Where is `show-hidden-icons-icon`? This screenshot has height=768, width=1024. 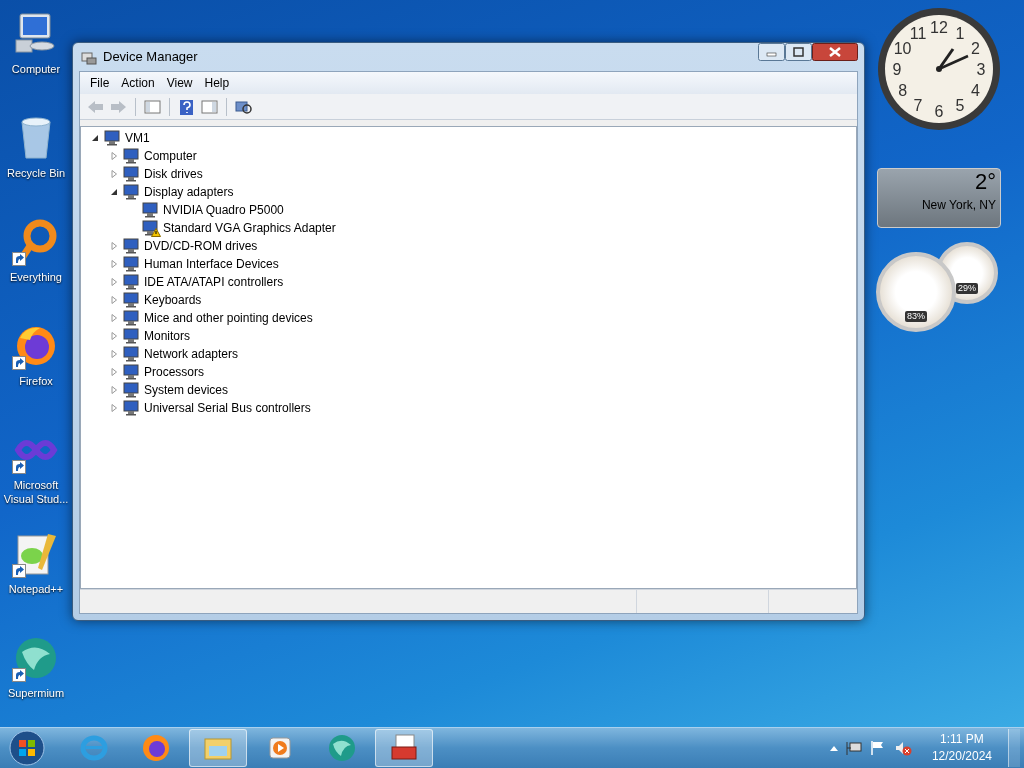 show-hidden-icons-icon is located at coordinates (833, 748).